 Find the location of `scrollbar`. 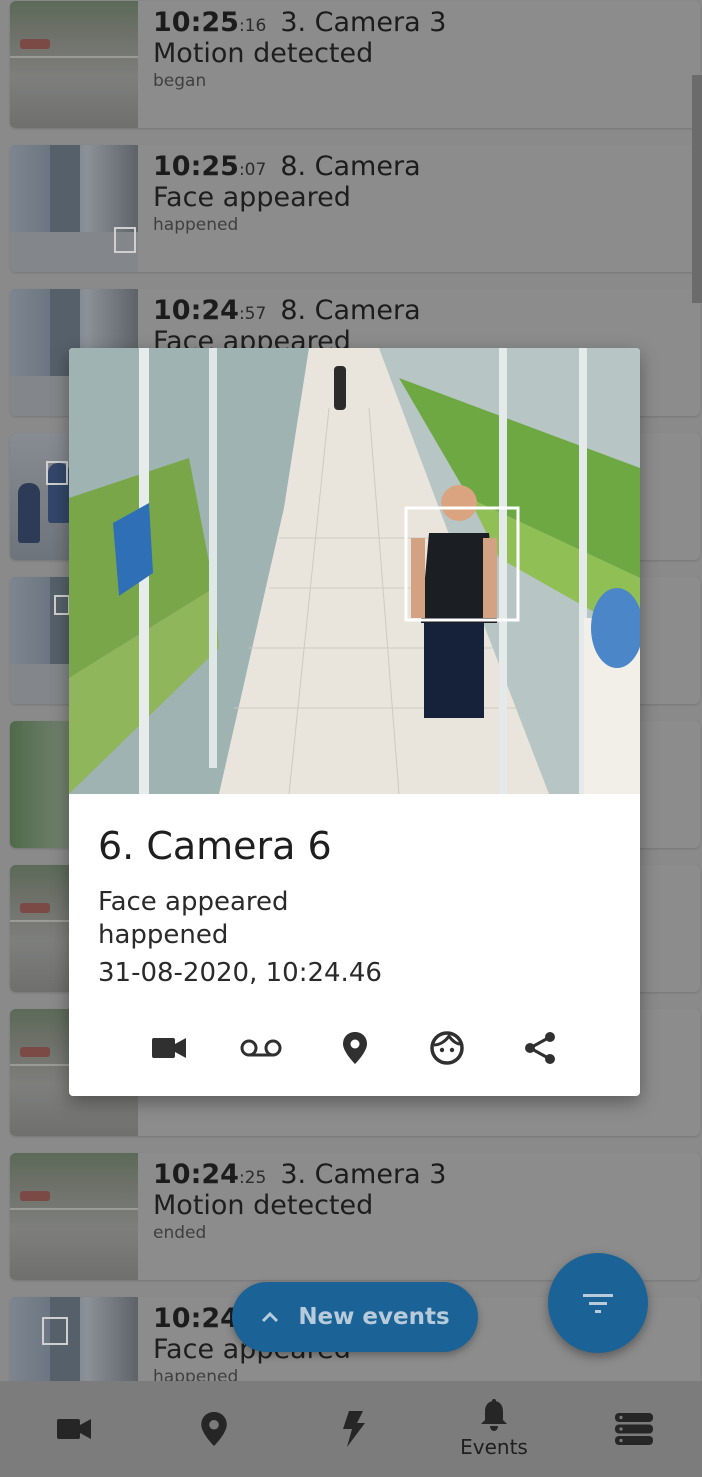

scrollbar is located at coordinates (697, 189).